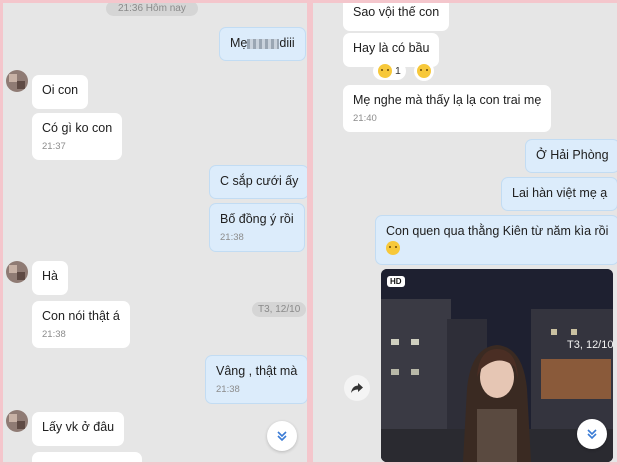 This screenshot has width=620, height=465. Describe the element at coordinates (257, 219) in the screenshot. I see `message-text: Bố đồng ý rồi` at that location.